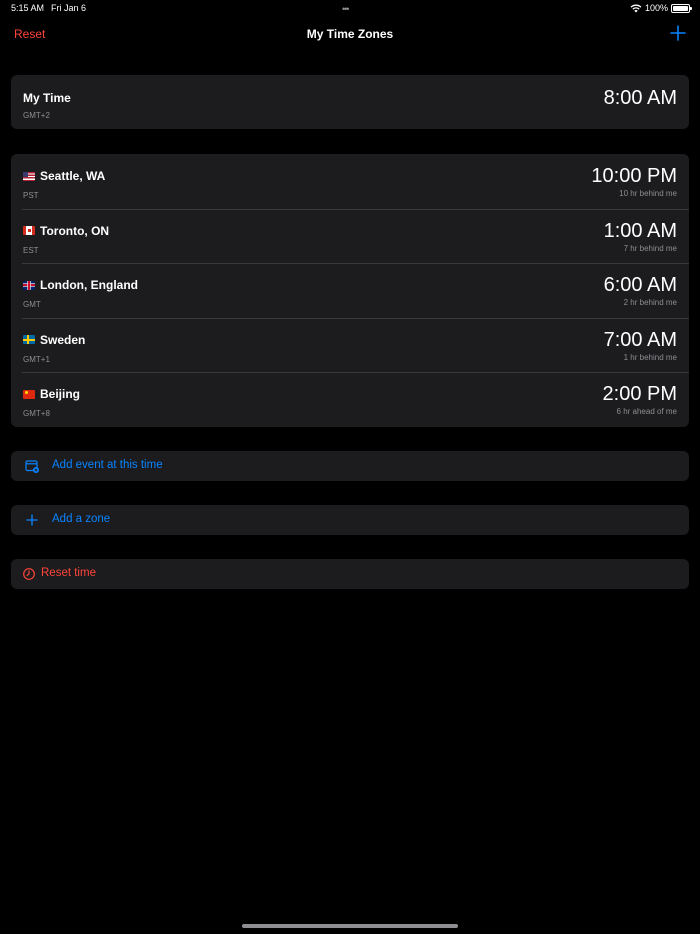  Describe the element at coordinates (640, 98) in the screenshot. I see `my-time-clock: 8:00 AM` at that location.